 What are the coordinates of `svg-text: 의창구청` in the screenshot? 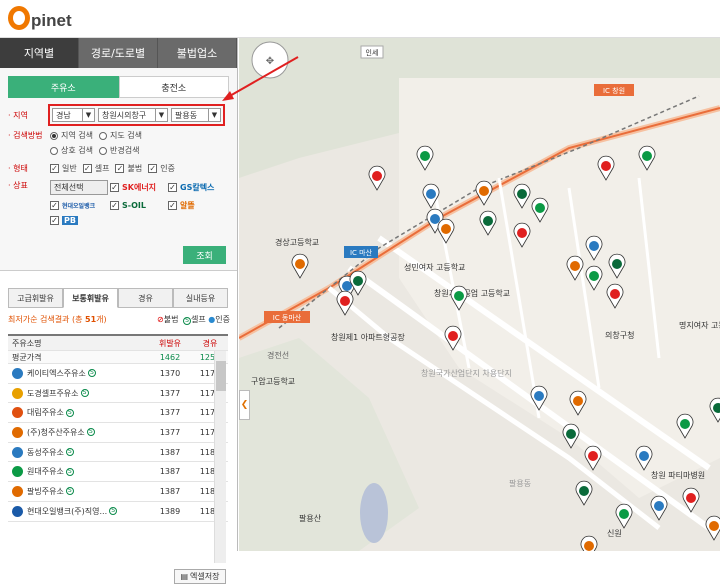 It's located at (619, 335).